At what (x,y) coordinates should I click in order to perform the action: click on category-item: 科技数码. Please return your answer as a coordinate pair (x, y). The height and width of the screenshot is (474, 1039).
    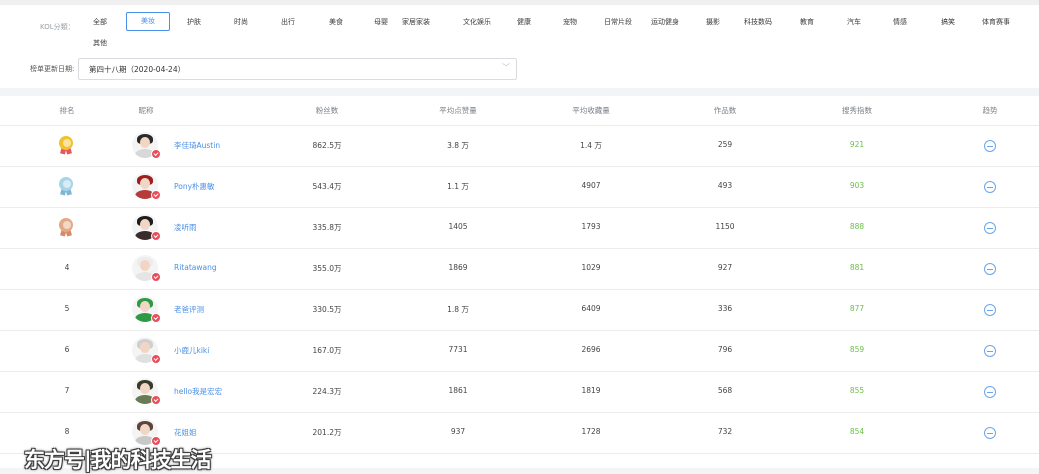
    Looking at the image, I should click on (758, 22).